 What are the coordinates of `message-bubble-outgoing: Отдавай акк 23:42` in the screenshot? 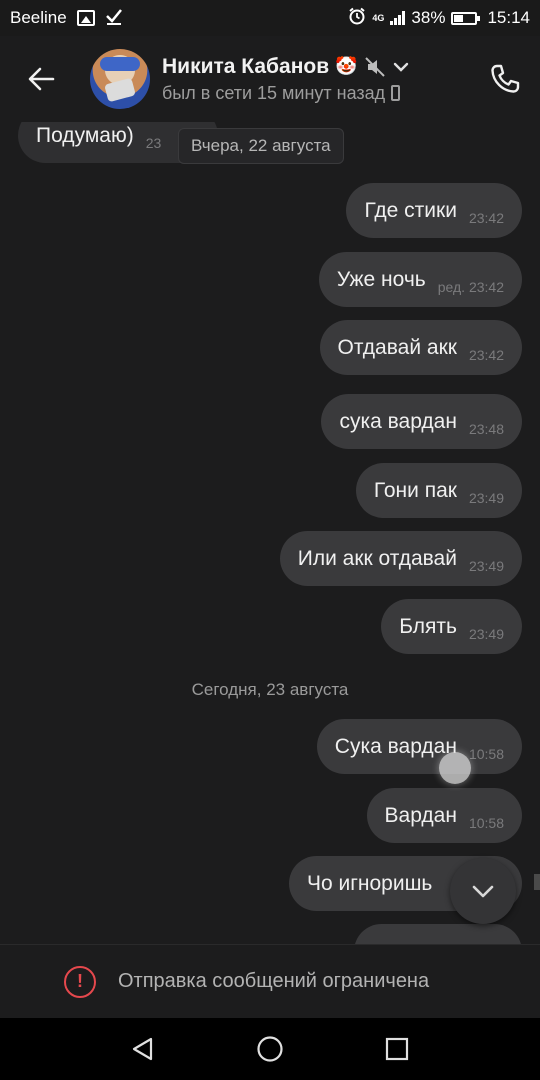 It's located at (420, 347).